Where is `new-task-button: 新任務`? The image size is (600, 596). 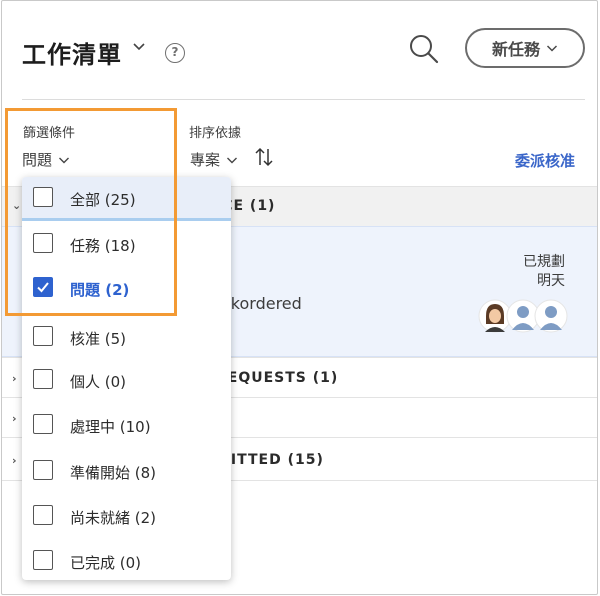
new-task-button: 新任務 is located at coordinates (525, 48).